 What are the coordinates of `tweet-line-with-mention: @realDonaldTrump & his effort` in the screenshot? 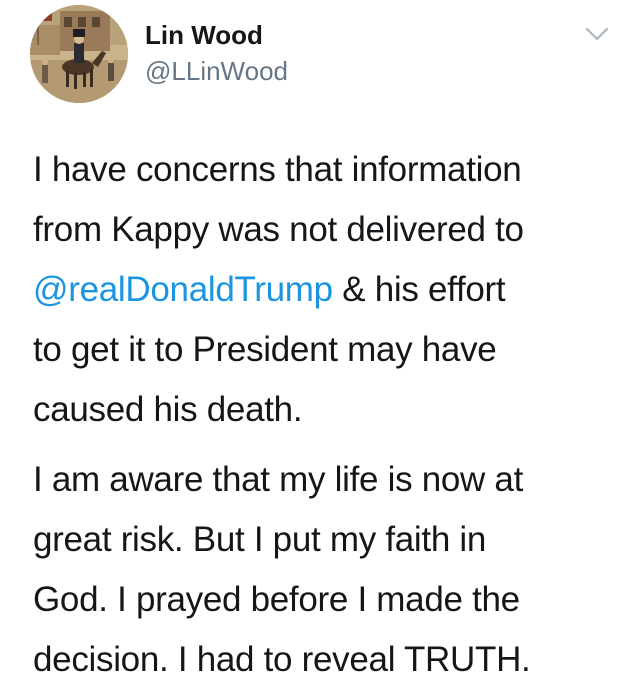 It's located at (328, 290).